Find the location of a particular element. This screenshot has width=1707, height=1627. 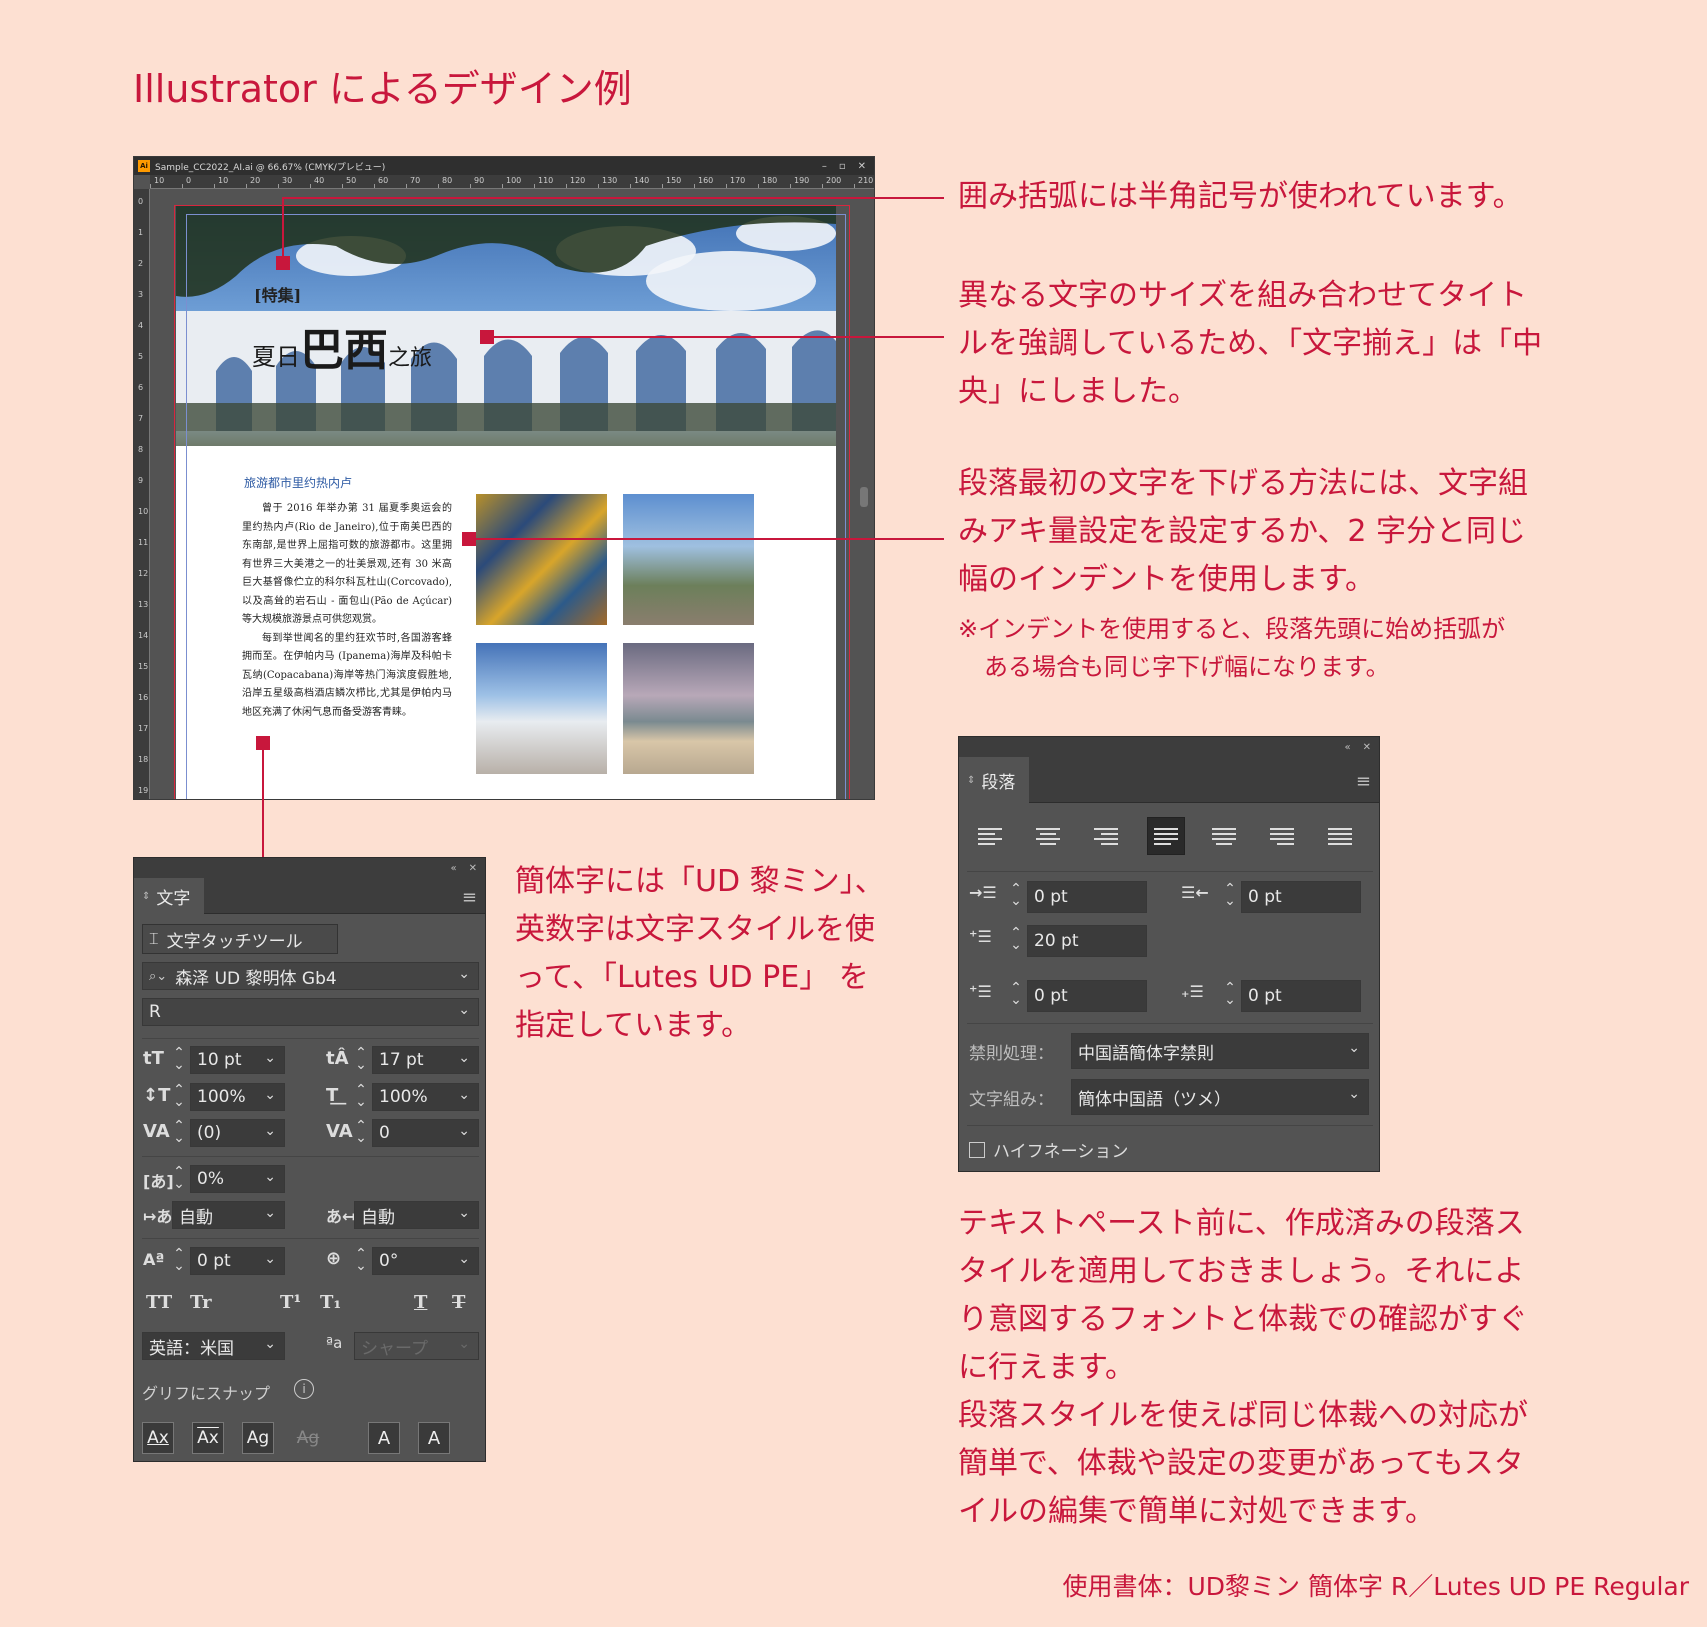

hyphenation-row: ハイフネーション is located at coordinates (1048, 1149).